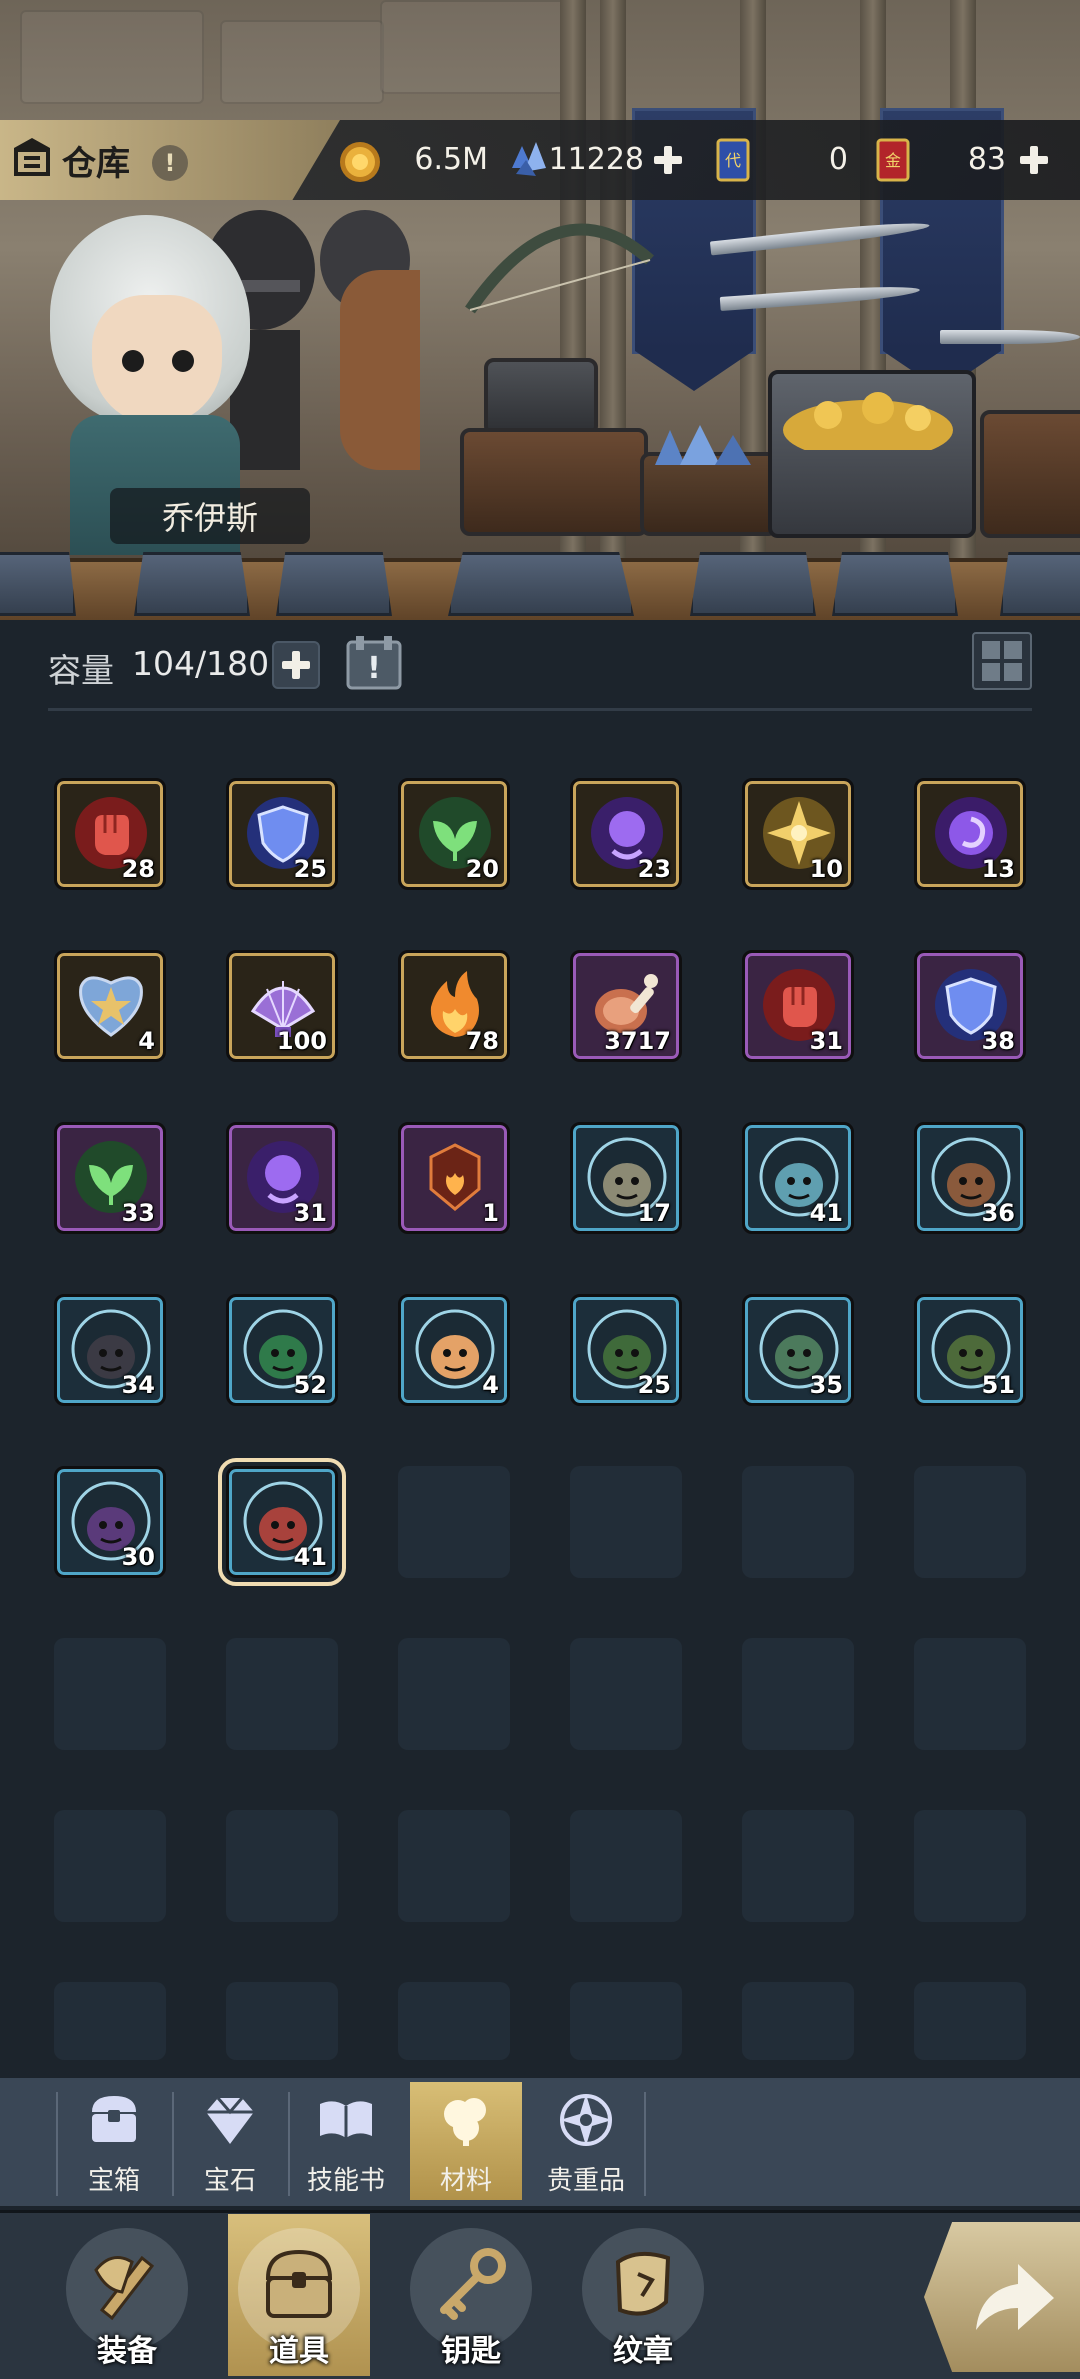 This screenshot has height=2379, width=1080. I want to click on nav-keys: 钥匙, so click(471, 2295).